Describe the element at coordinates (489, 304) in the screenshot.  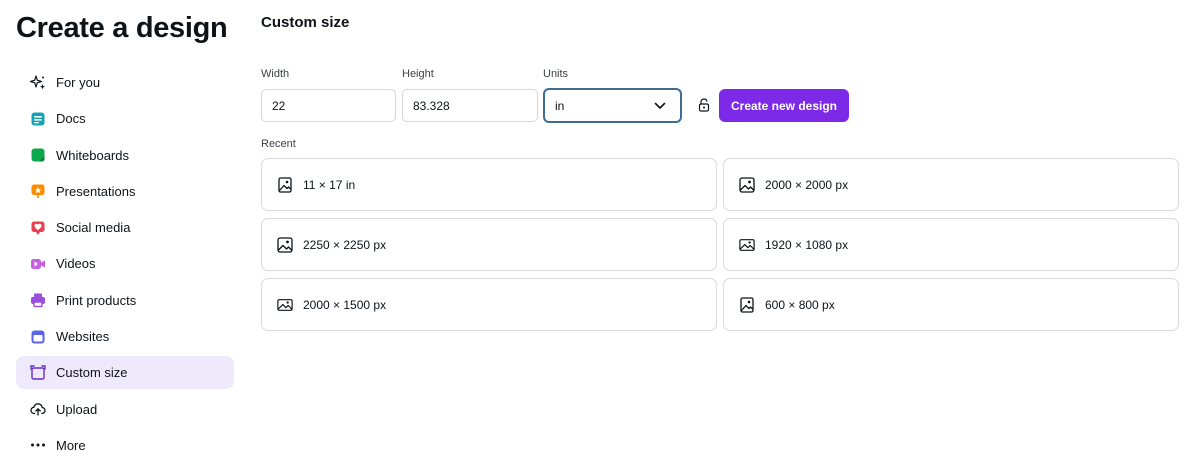
I see `recent-item: 2000 × 1500 px` at that location.